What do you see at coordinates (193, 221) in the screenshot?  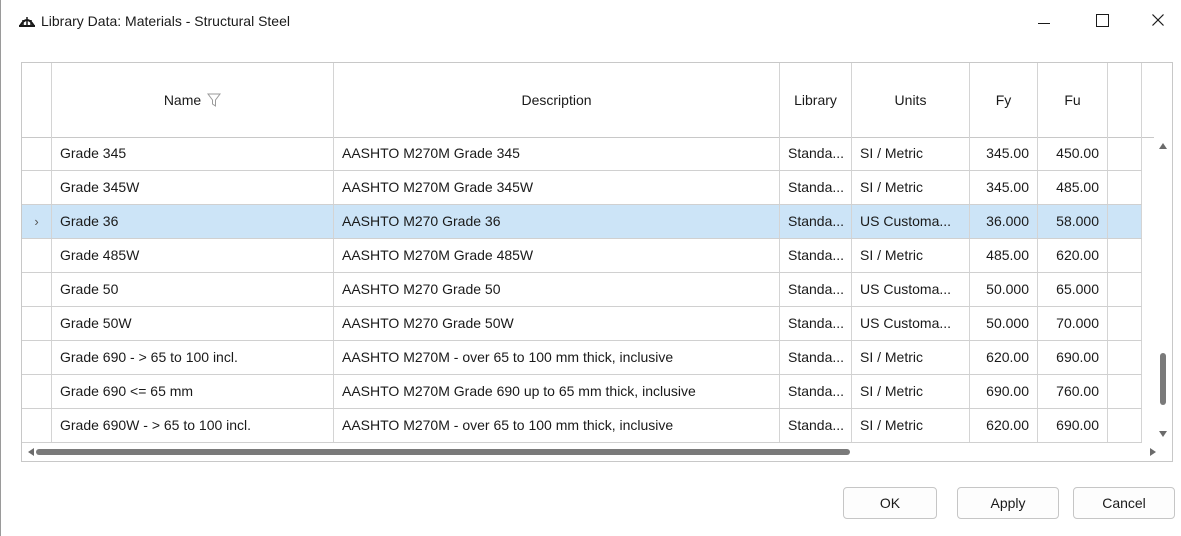 I see `cell-name: Grade 36` at bounding box center [193, 221].